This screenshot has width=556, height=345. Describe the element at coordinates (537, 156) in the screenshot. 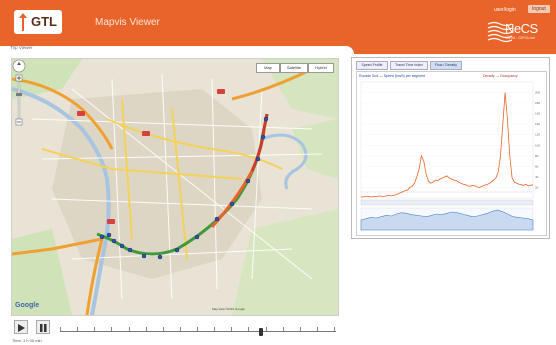

I see `y-tick-label: 80` at that location.